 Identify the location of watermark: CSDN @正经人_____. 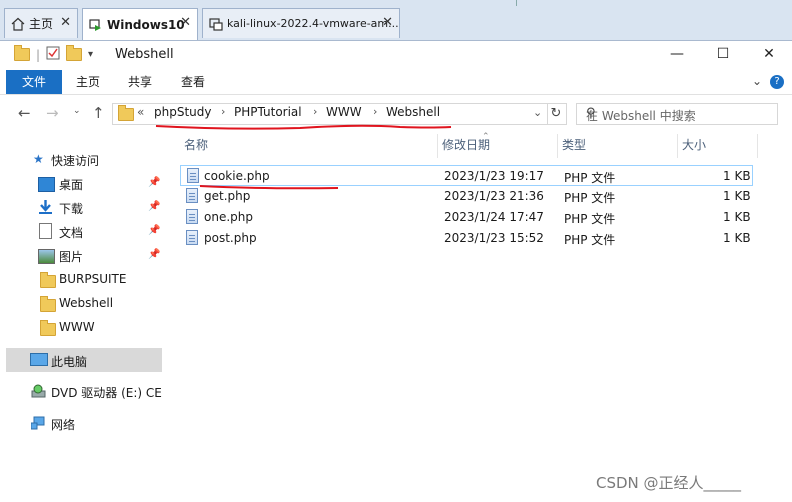
(669, 483).